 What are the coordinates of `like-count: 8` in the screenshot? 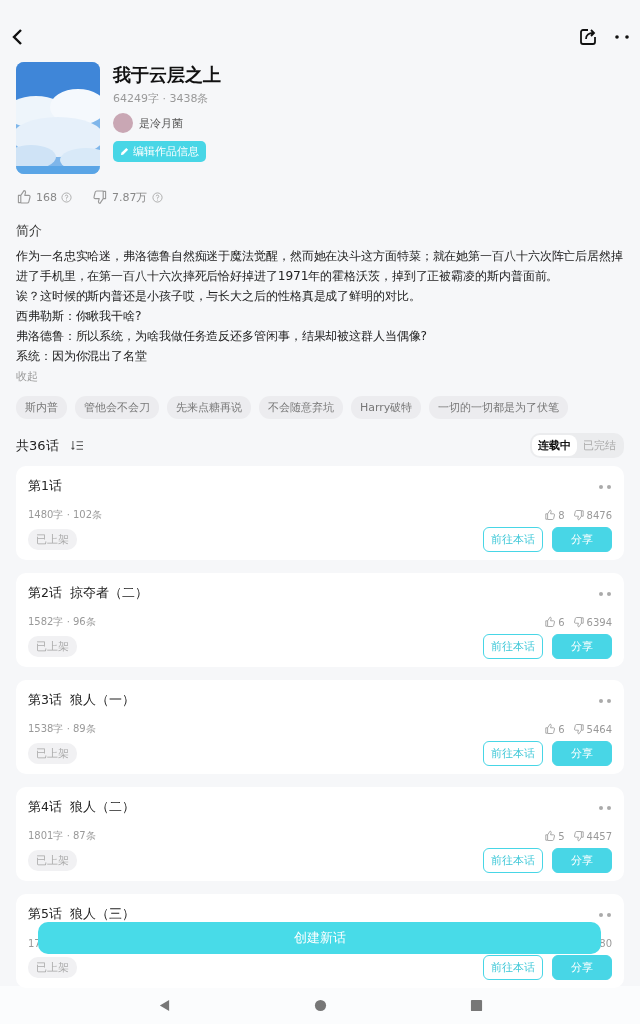 It's located at (561, 515).